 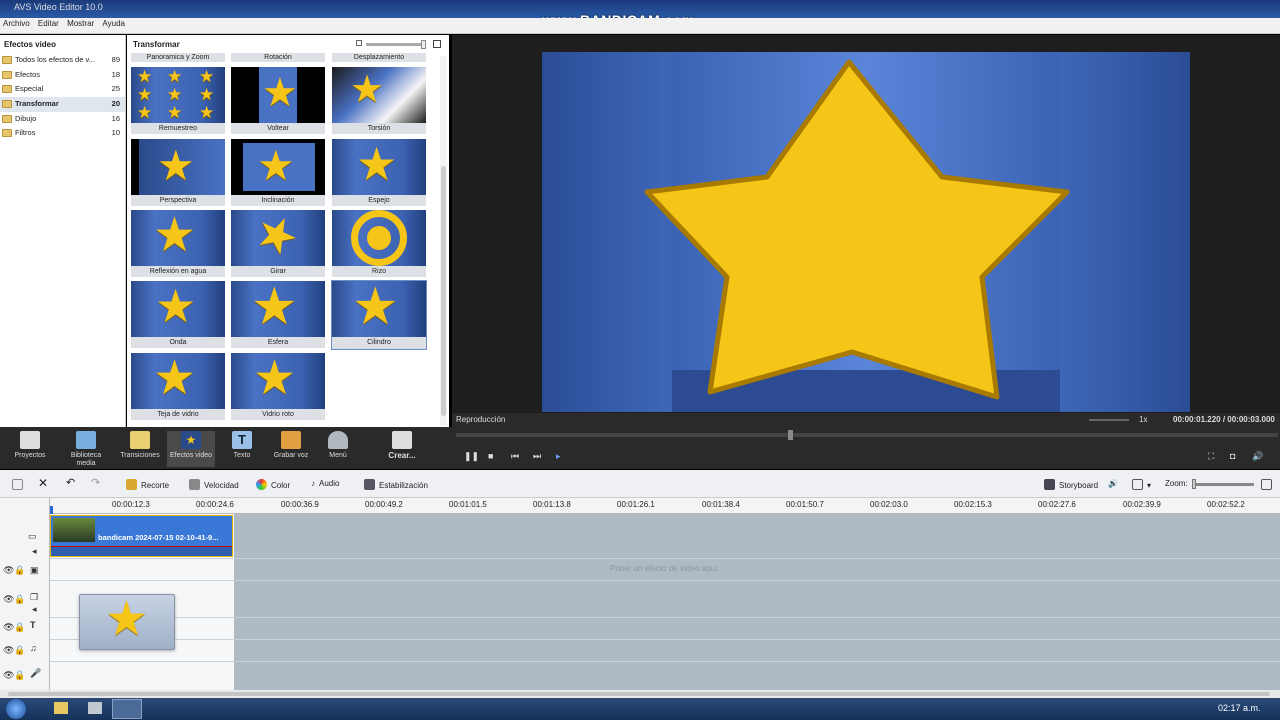 What do you see at coordinates (16, 709) in the screenshot?
I see `start-button` at bounding box center [16, 709].